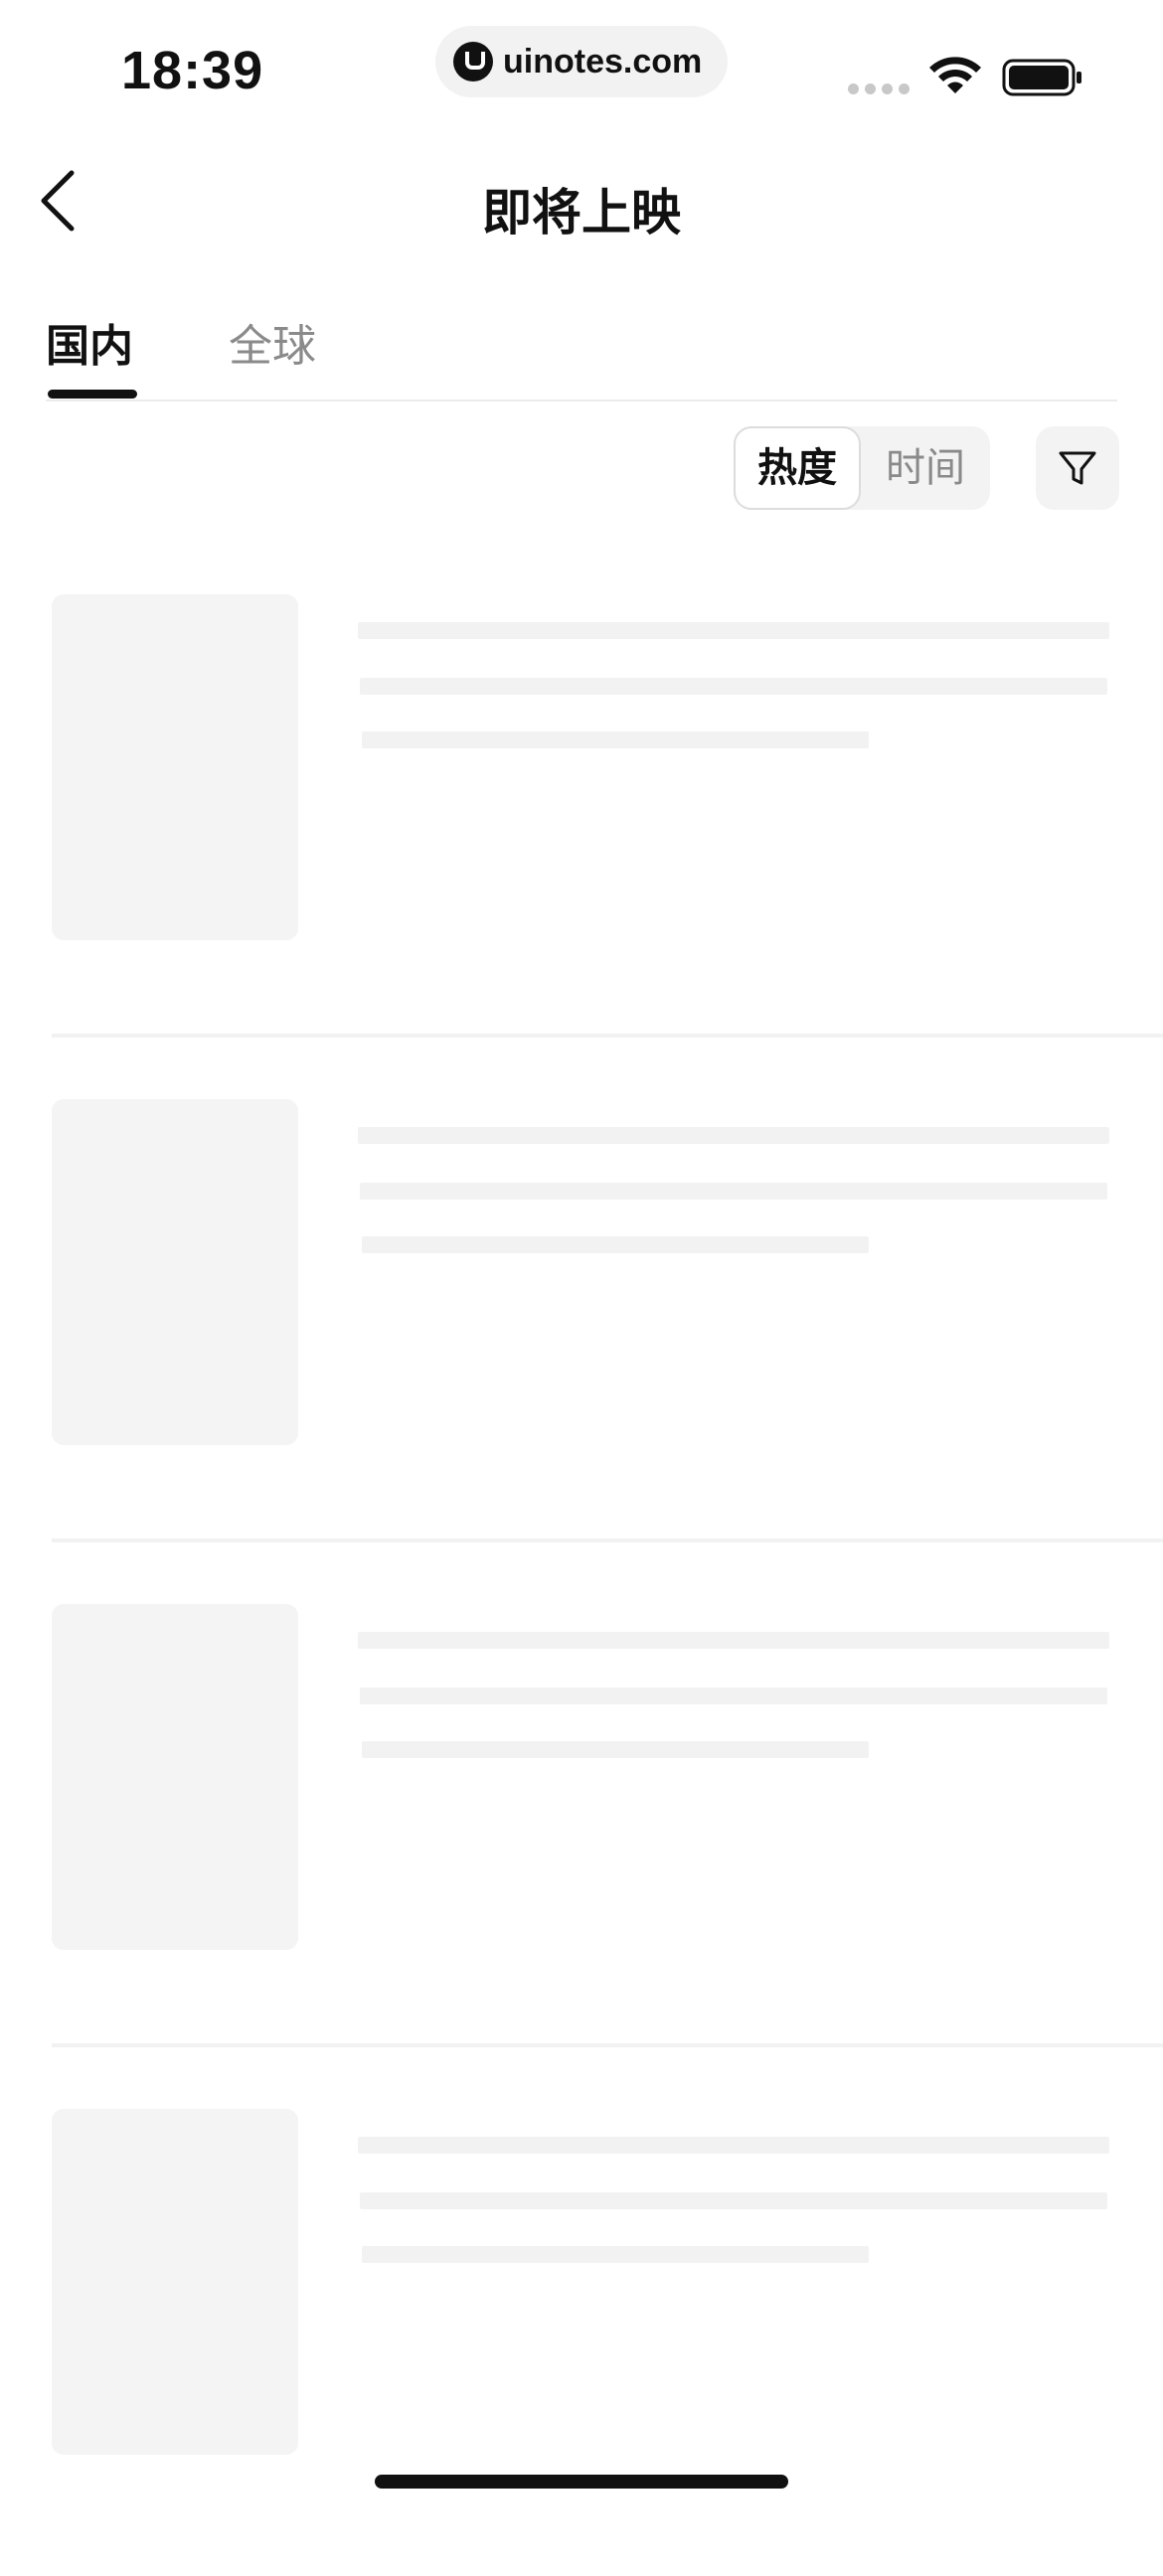  What do you see at coordinates (925, 468) in the screenshot?
I see `sort-by-time-button: 时间` at bounding box center [925, 468].